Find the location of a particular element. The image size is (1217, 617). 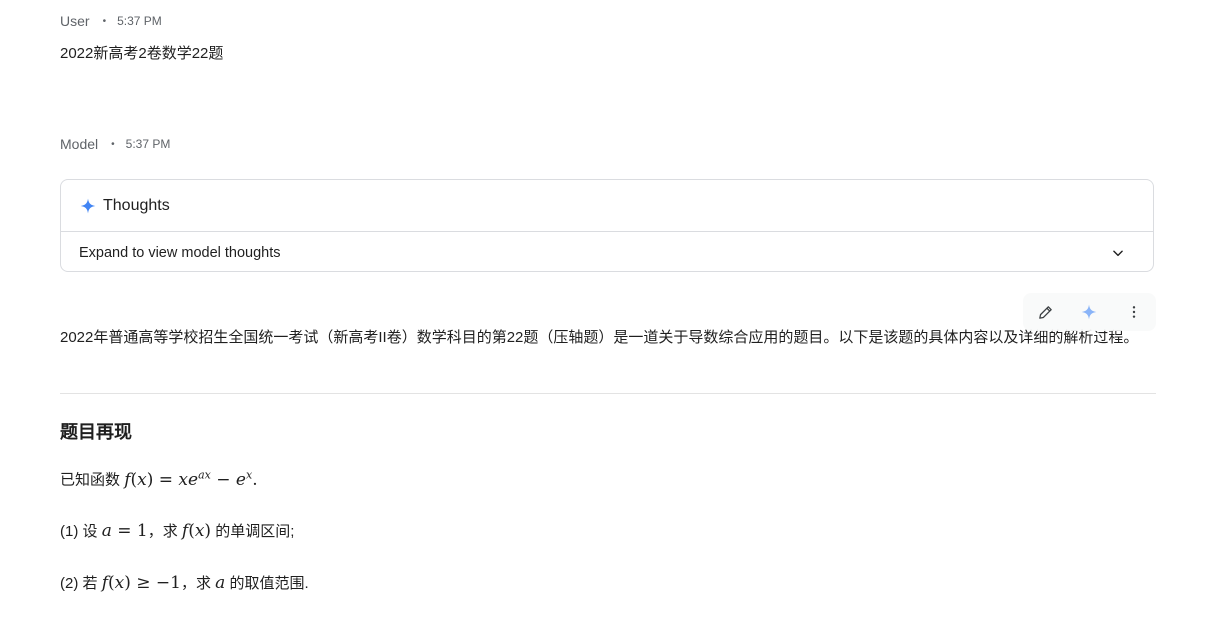

part-1-suffix: 的单调区间; is located at coordinates (255, 531).